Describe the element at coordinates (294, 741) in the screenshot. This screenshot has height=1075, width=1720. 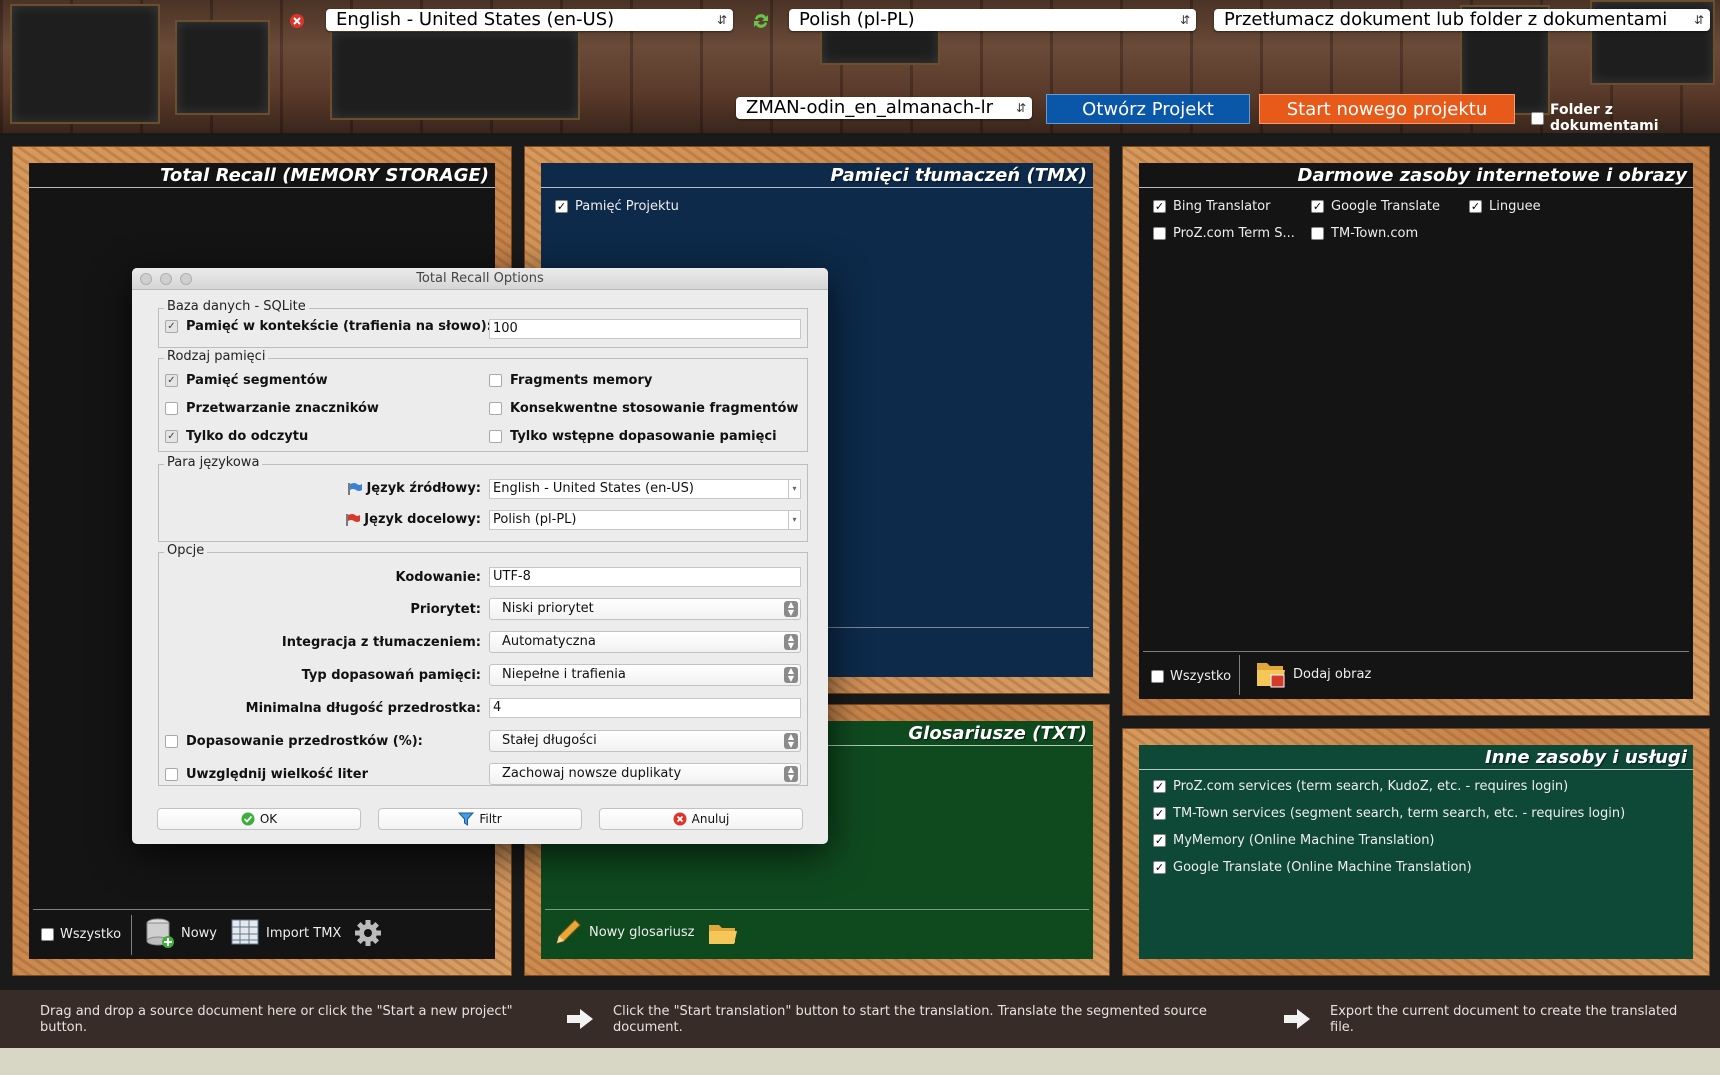
I see `prefix-match-row: Dopasowanie przedrostków (%):` at that location.